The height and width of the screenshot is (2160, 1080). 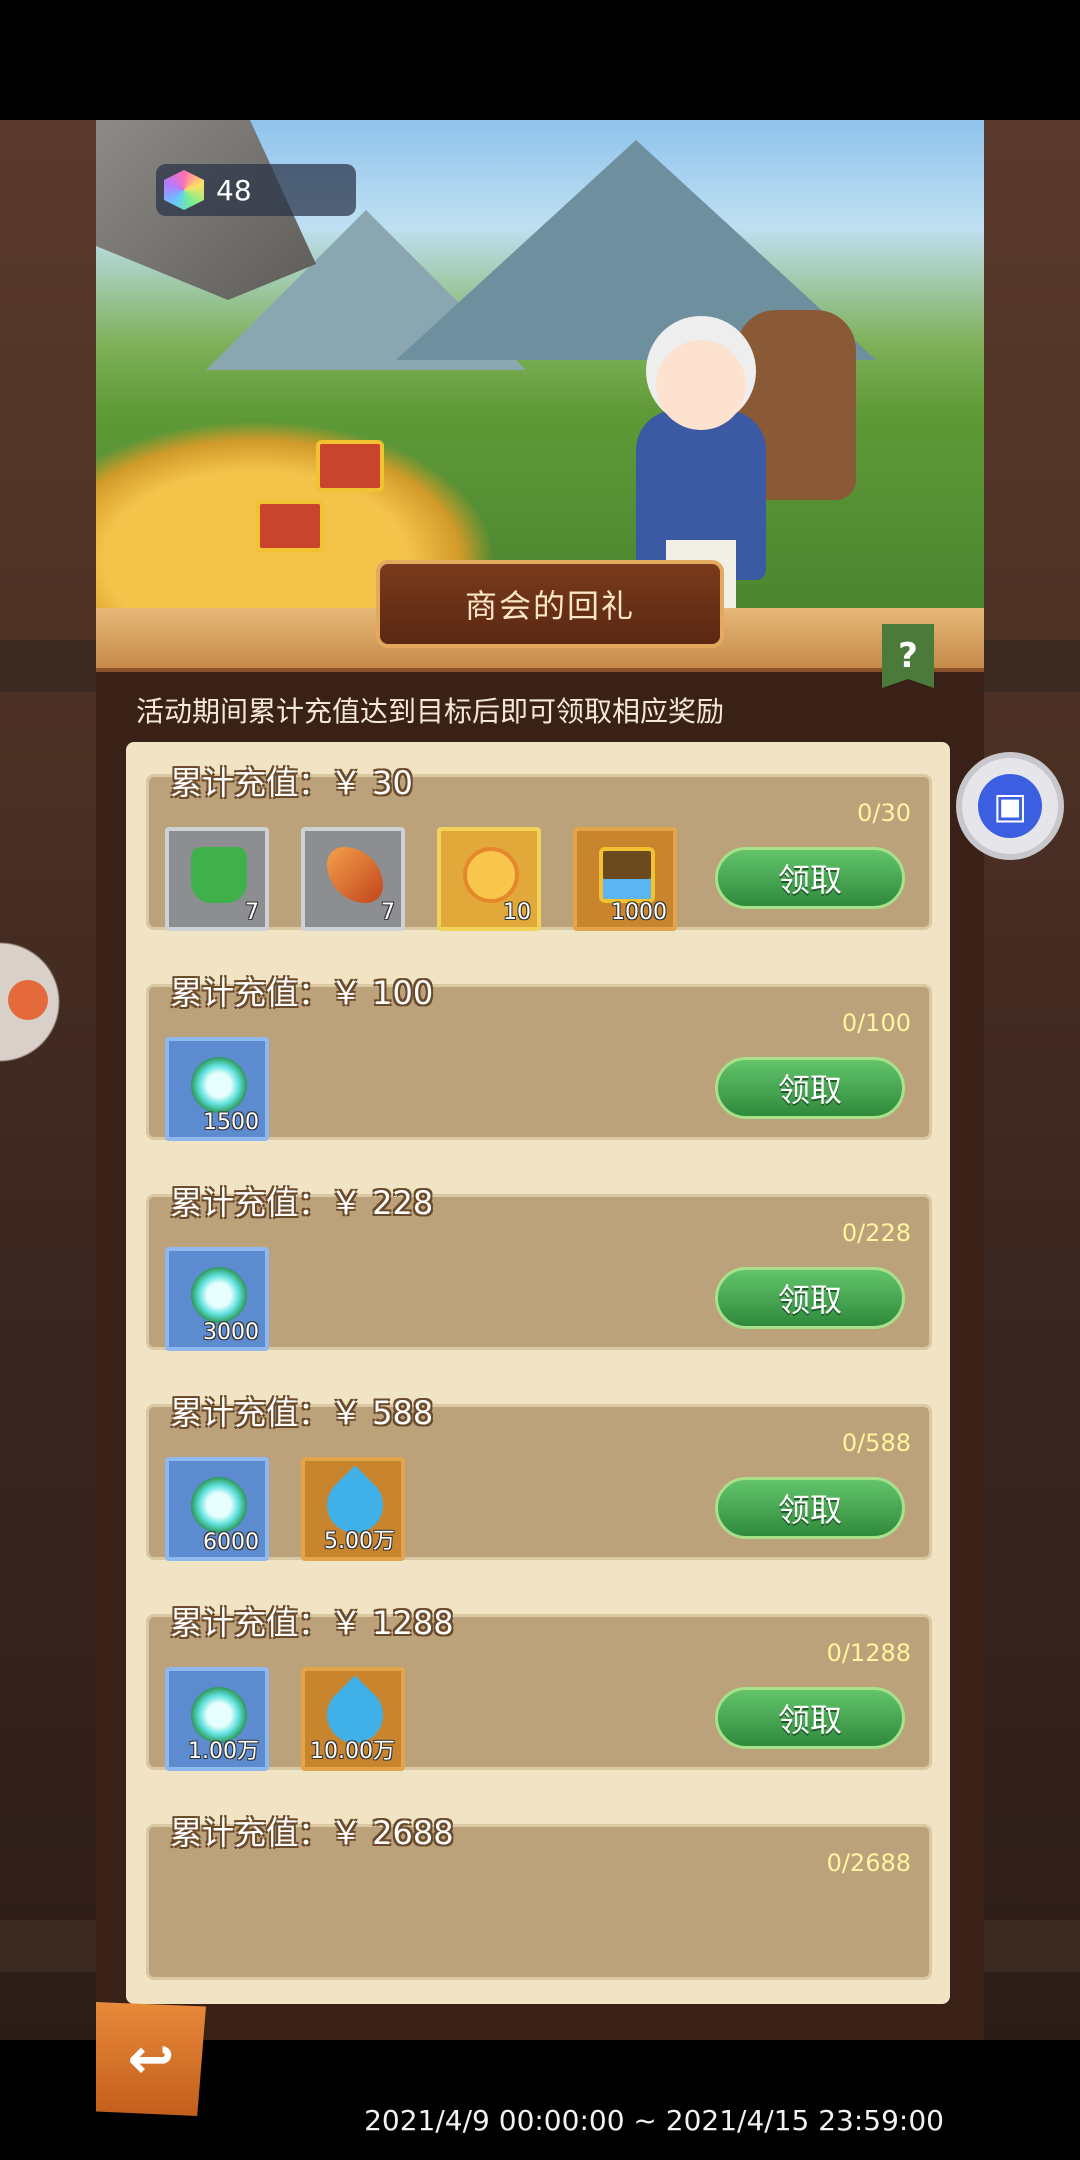 I want to click on side-mascot-icon, so click(x=31, y=1002).